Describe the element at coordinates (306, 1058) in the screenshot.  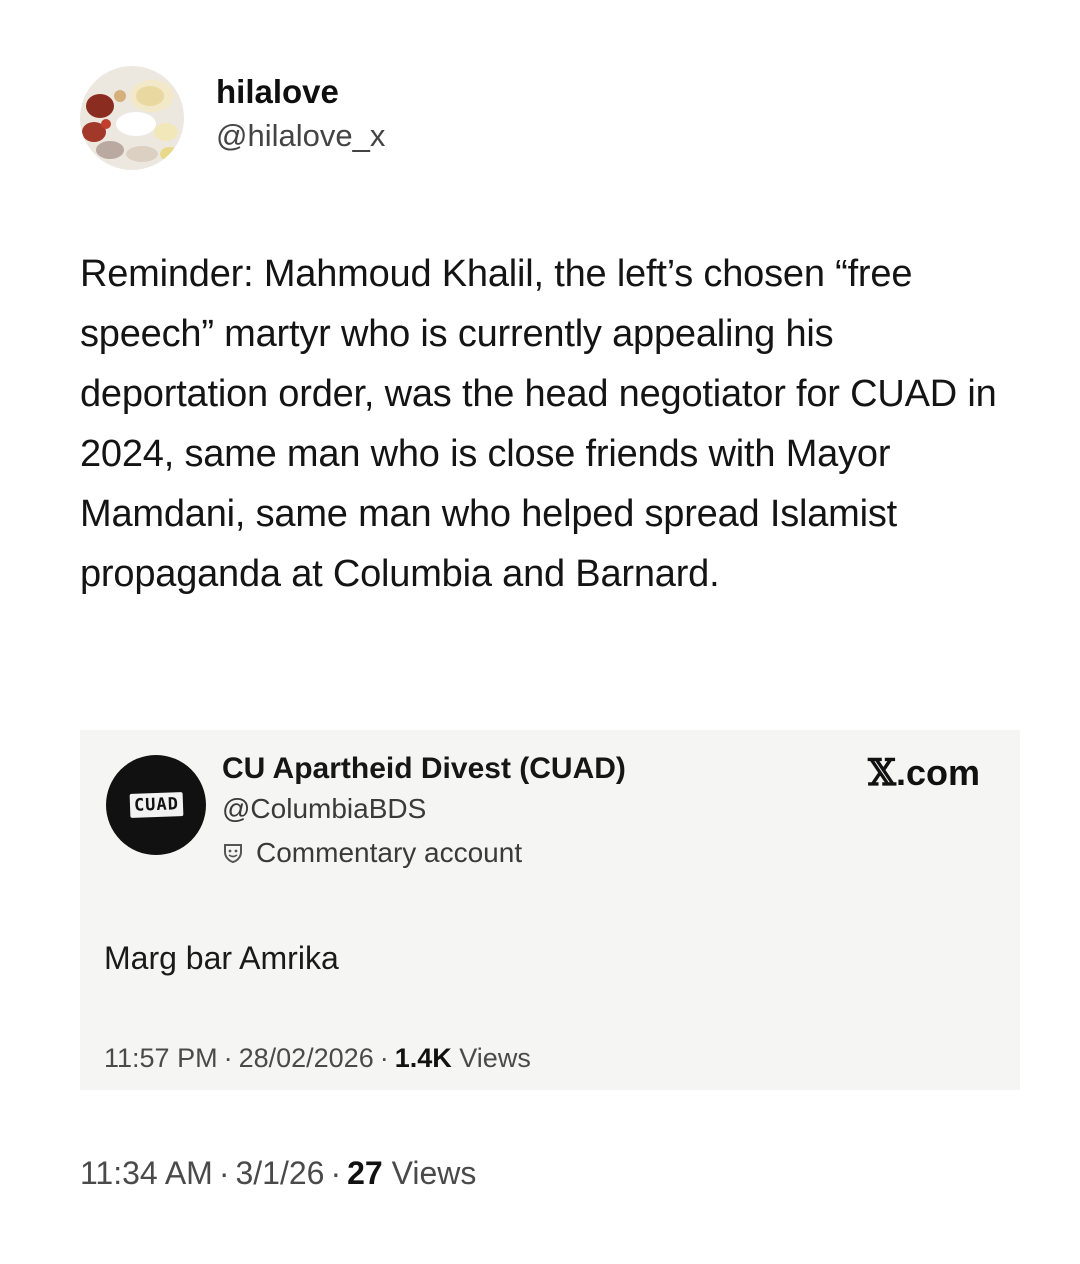
I see `quoted-tweet-date: 28/02/2026` at that location.